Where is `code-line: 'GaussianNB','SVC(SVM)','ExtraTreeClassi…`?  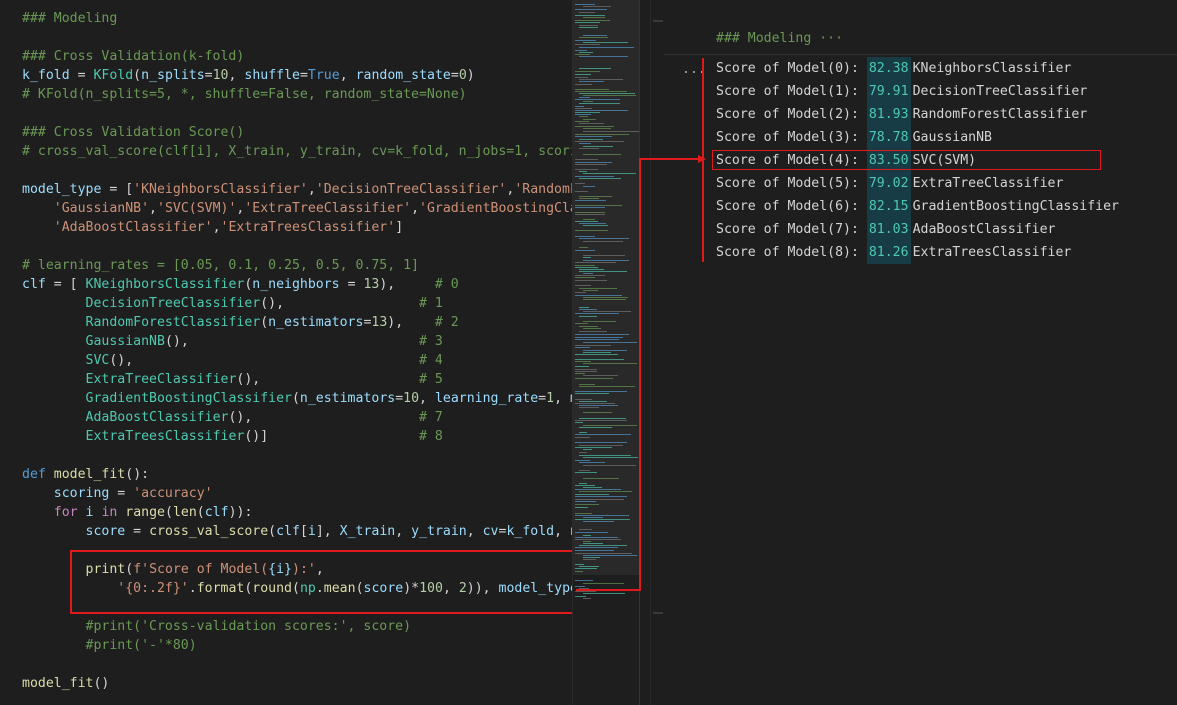
code-line: 'GaussianNB','SVC(SVM)','ExtraTreeClassi… is located at coordinates (297, 208).